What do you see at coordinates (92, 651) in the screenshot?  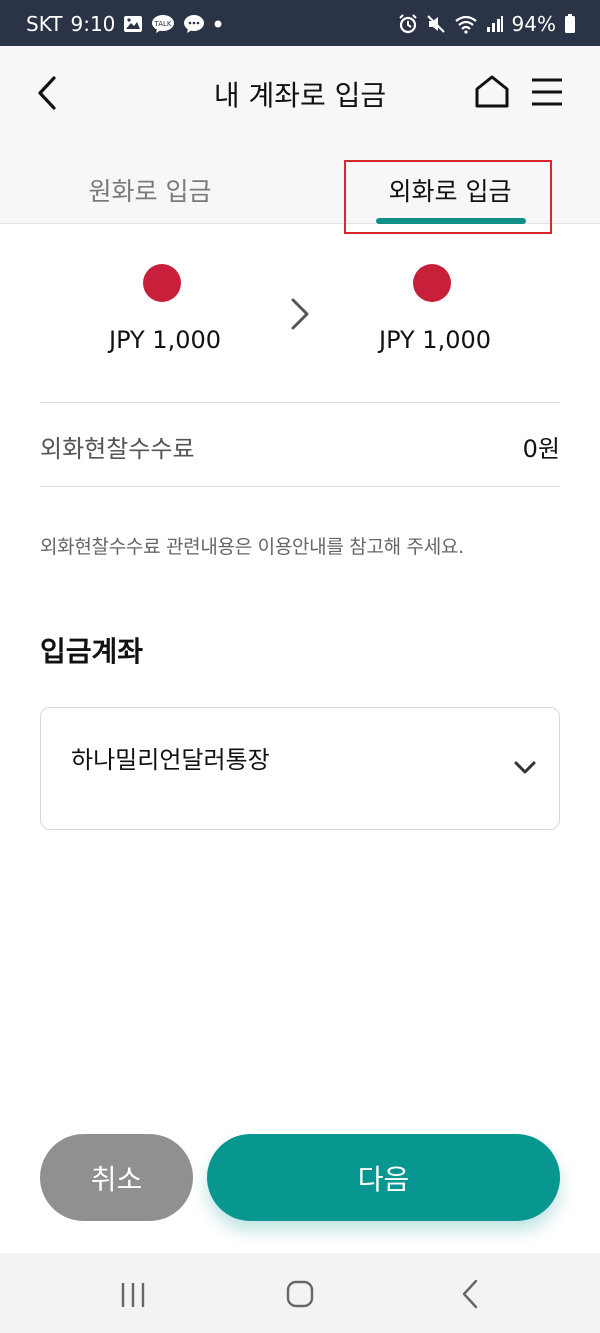 I see `deposit-account-title: 입금계좌` at bounding box center [92, 651].